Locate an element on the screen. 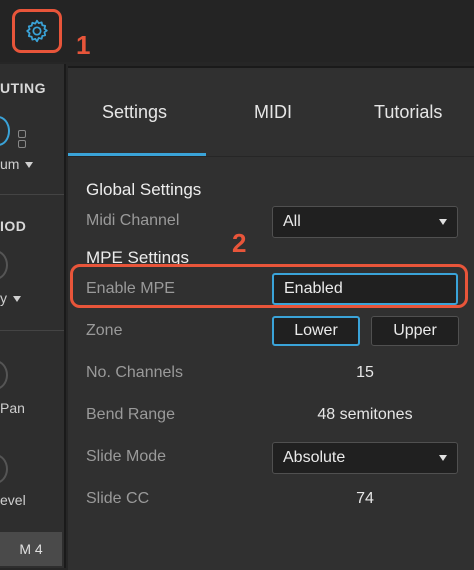  tab-settings: Settings is located at coordinates (134, 112).